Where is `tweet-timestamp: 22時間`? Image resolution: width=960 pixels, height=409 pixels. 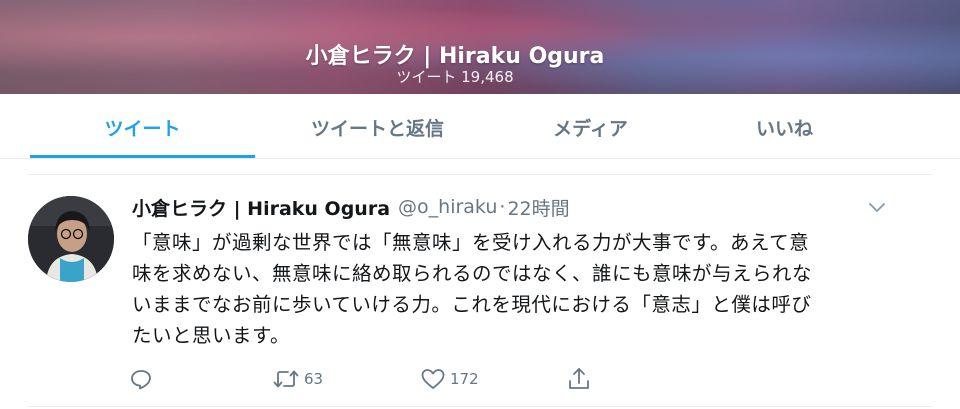
tweet-timestamp: 22時間 is located at coordinates (538, 207).